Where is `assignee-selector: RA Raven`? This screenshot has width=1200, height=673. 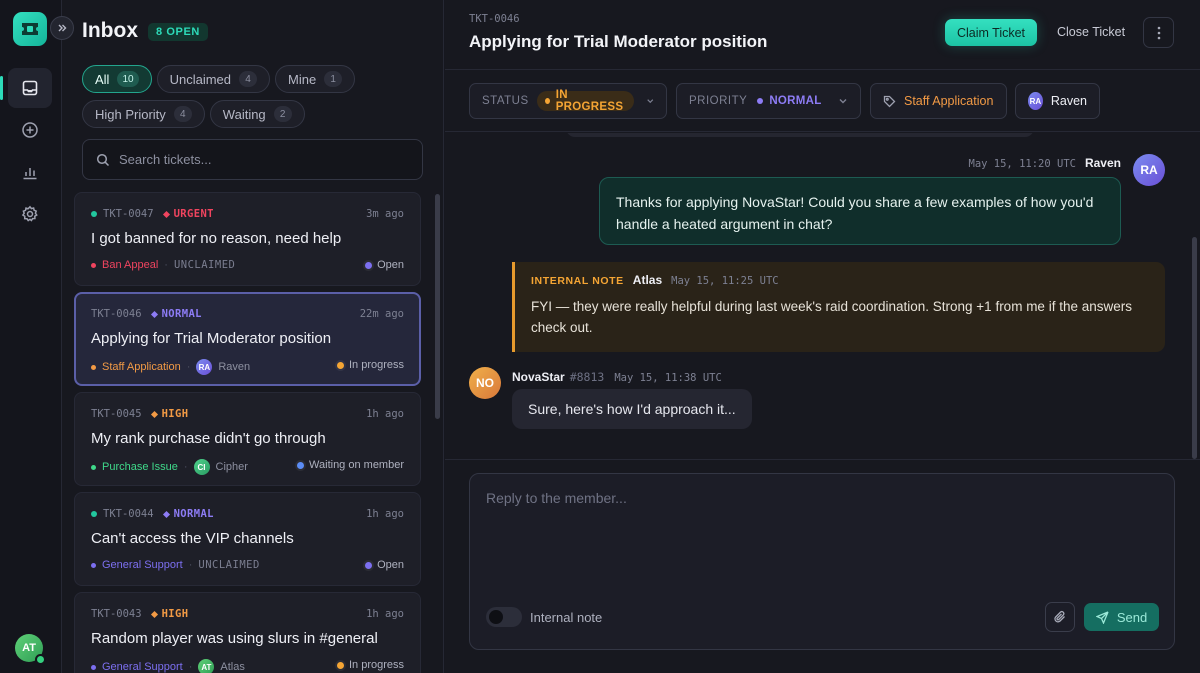 assignee-selector: RA Raven is located at coordinates (1057, 101).